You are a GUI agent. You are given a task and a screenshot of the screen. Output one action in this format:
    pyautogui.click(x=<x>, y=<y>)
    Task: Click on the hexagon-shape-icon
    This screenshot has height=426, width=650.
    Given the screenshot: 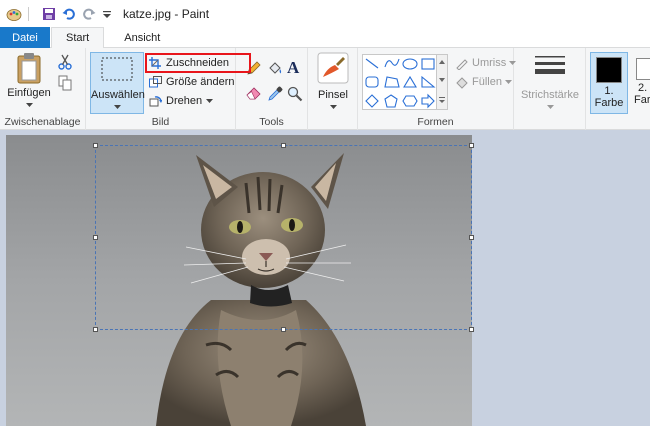 What is the action you would take?
    pyautogui.click(x=410, y=101)
    